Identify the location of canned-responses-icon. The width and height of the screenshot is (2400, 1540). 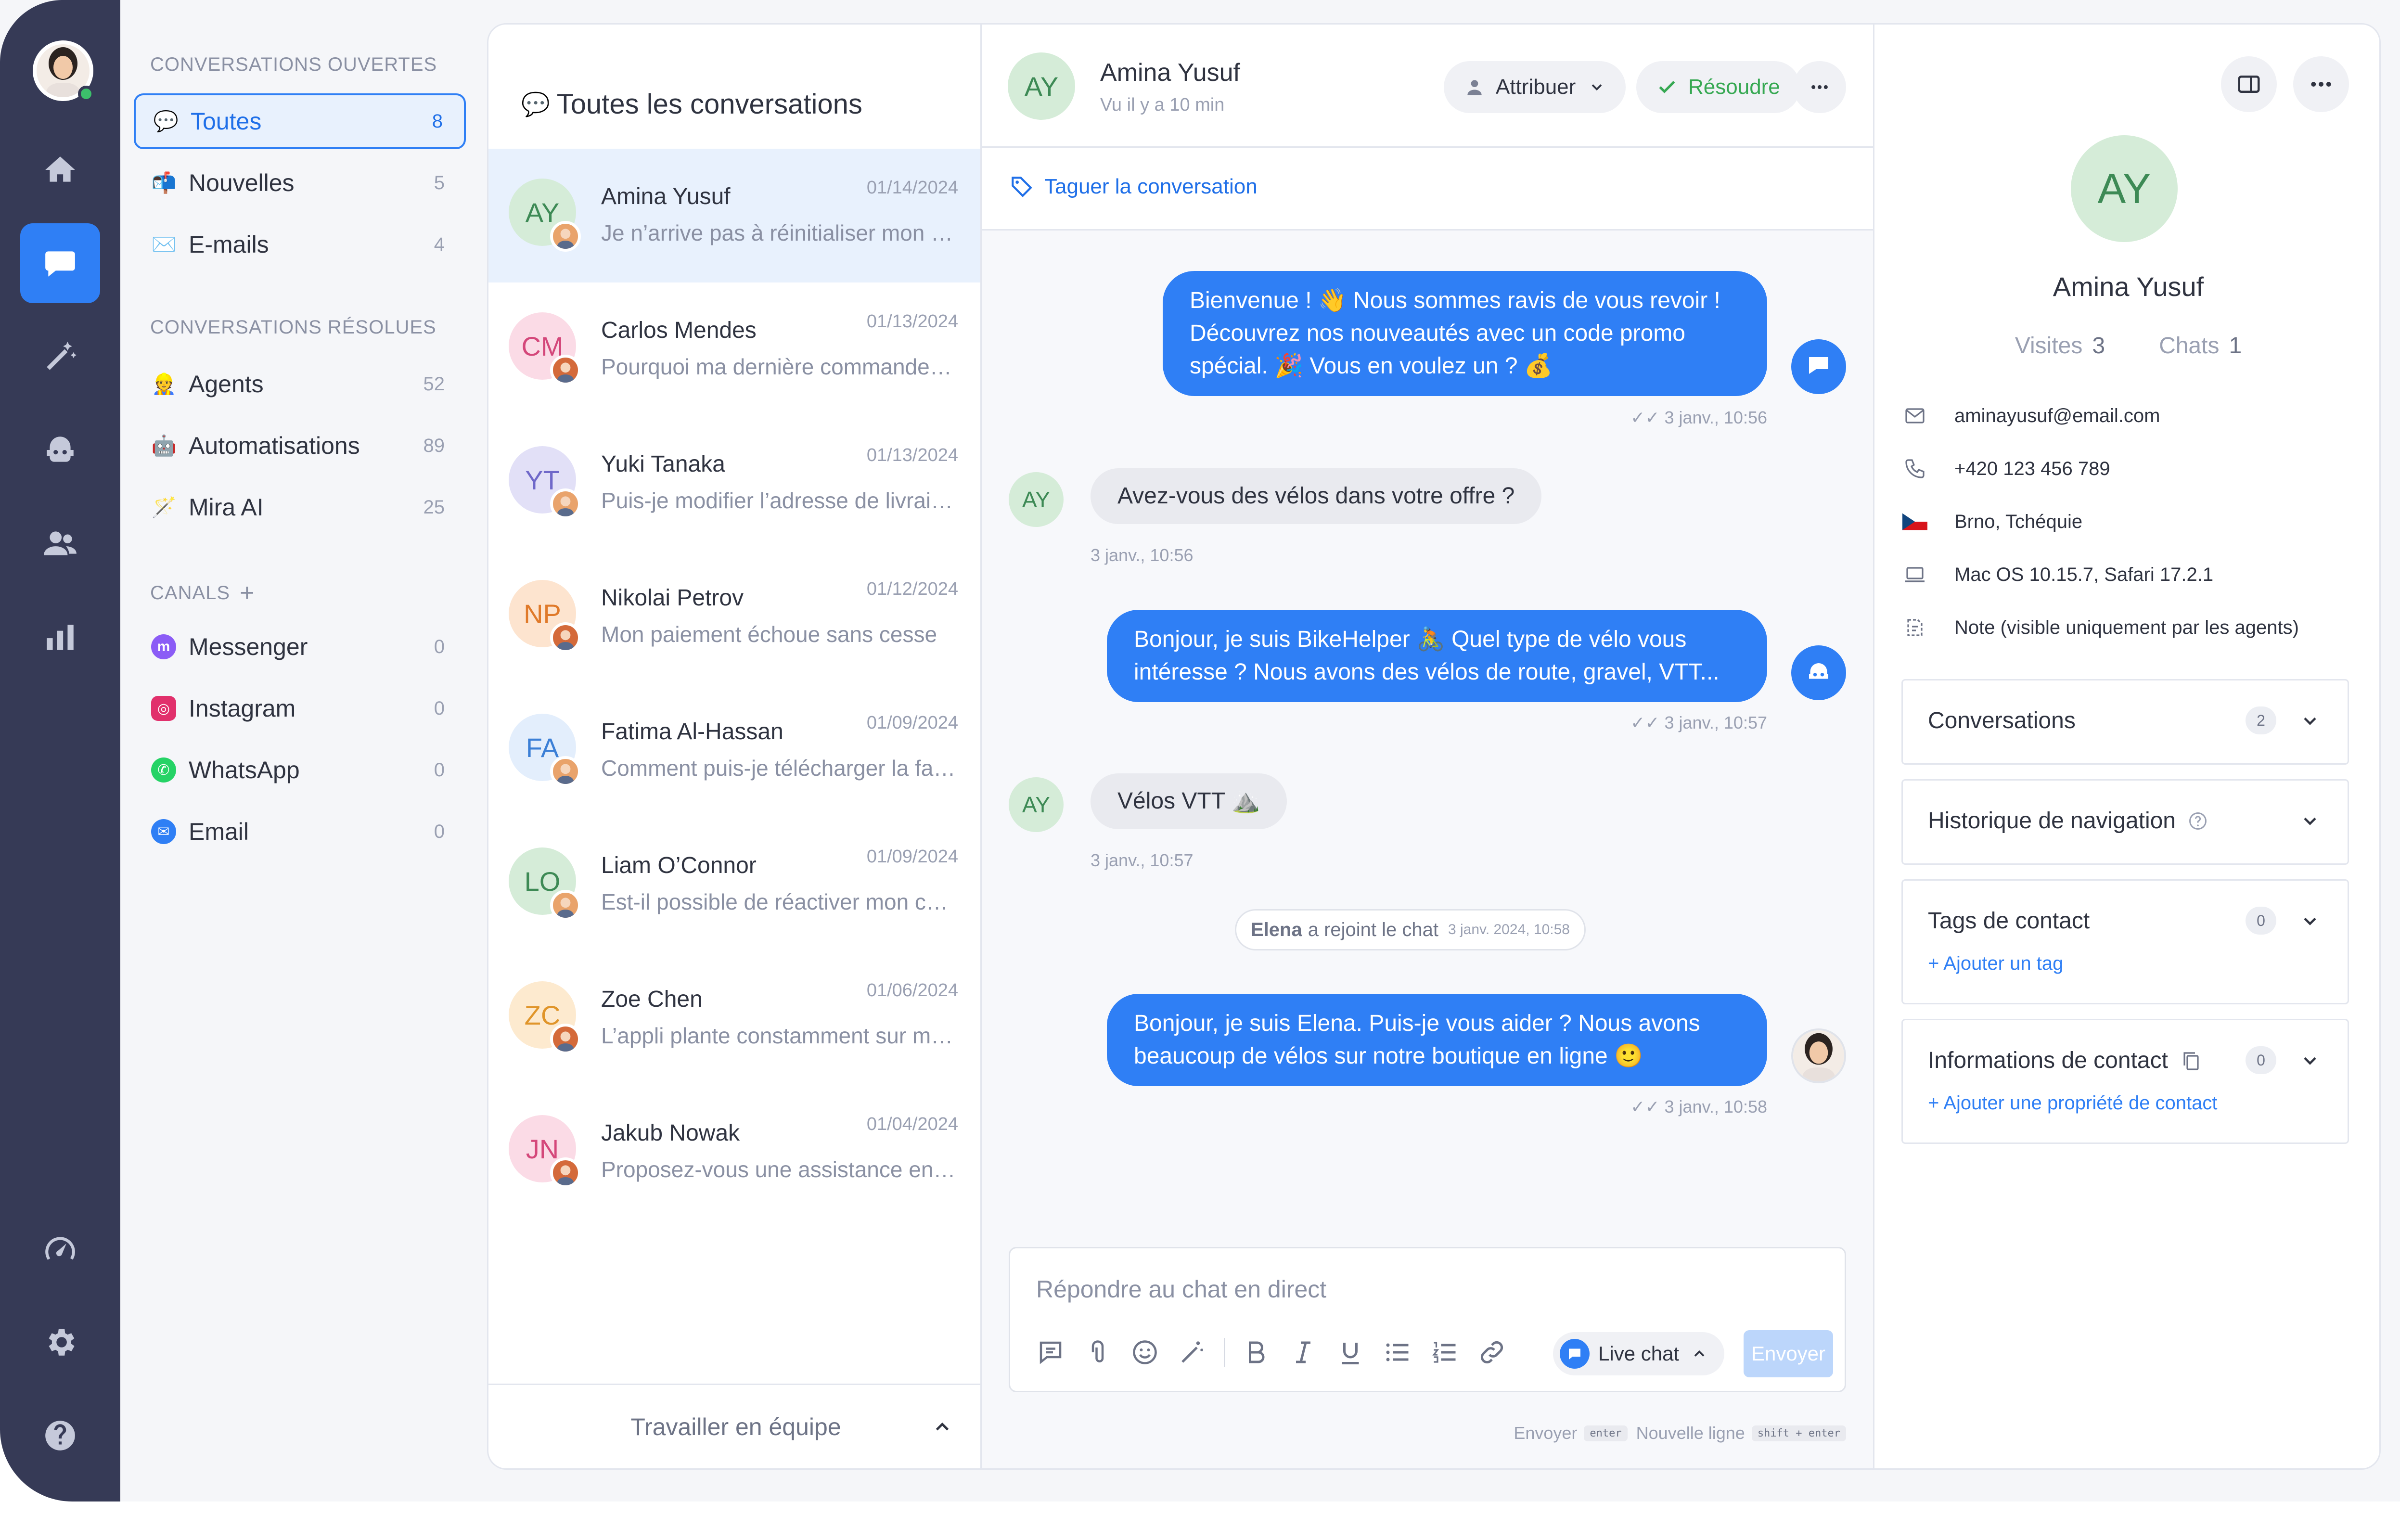
(1050, 1352).